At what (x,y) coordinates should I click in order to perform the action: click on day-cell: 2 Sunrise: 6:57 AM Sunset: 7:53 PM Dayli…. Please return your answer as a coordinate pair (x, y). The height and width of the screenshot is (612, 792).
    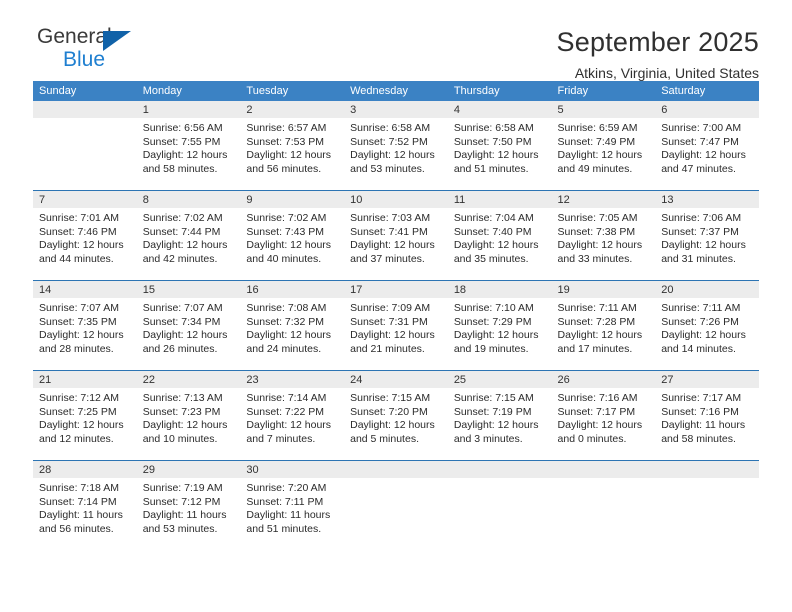
    Looking at the image, I should click on (292, 146).